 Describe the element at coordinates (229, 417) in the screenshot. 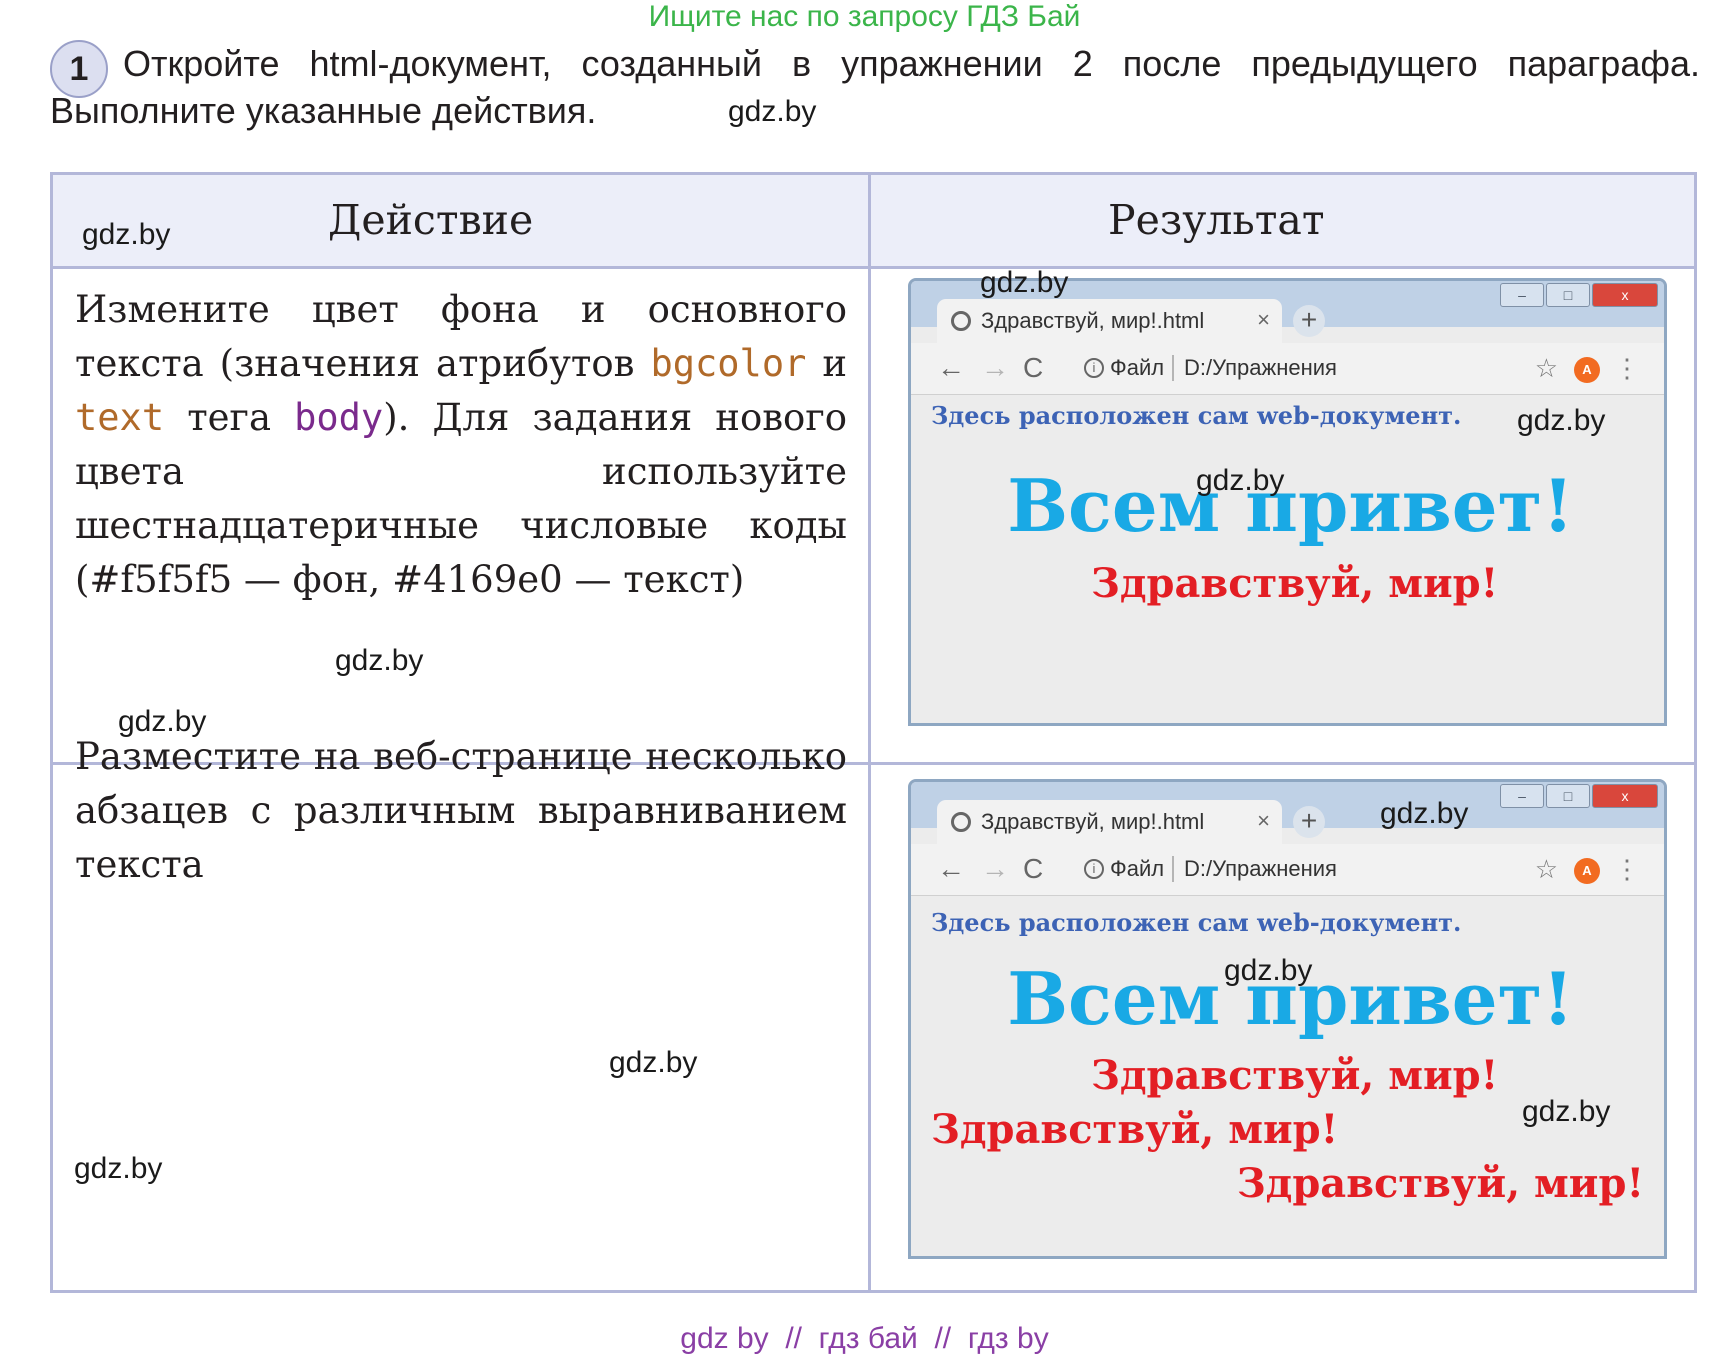

I see `action-row1-tag-word: тега` at that location.